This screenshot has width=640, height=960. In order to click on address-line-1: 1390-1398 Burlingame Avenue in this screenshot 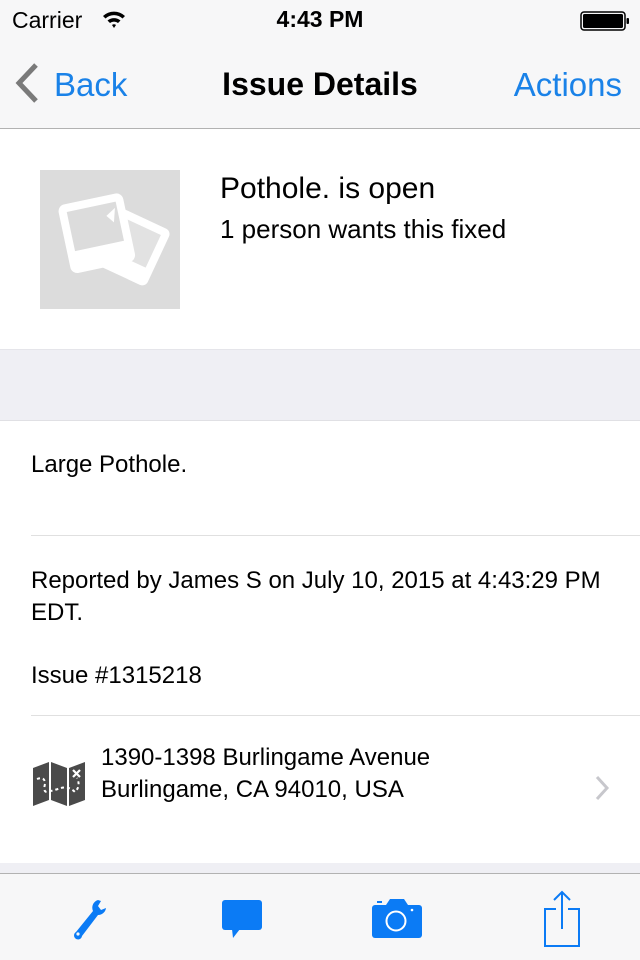, I will do `click(266, 757)`.